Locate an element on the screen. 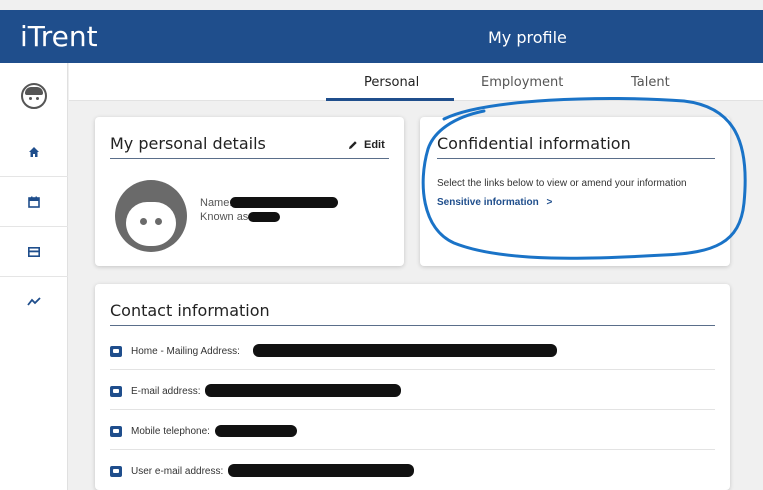 This screenshot has height=490, width=763. known-as-value-redacted is located at coordinates (264, 217).